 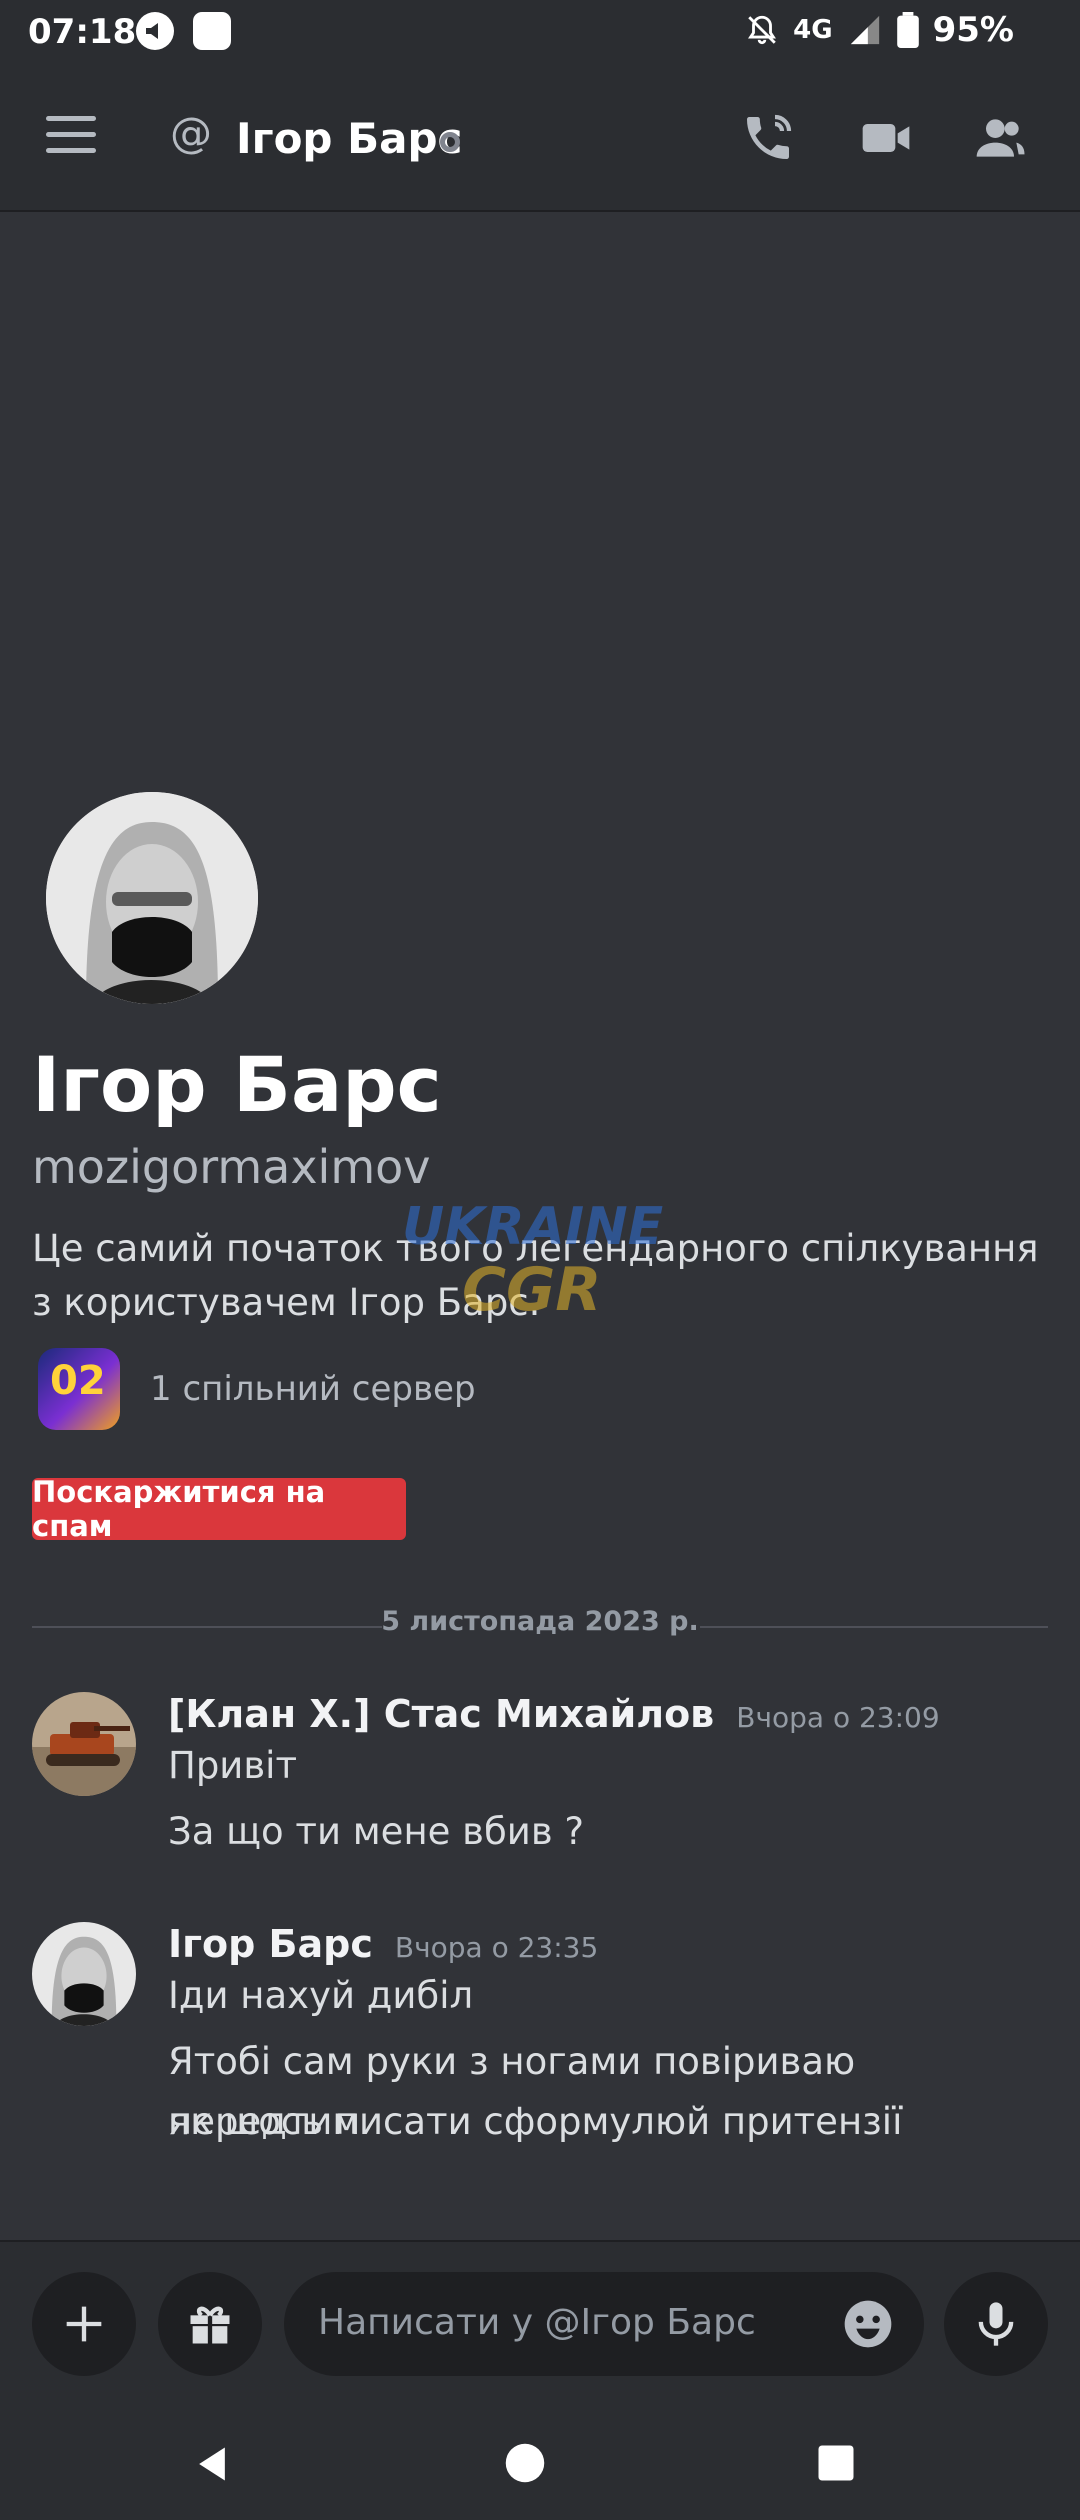 I want to click on watermark-logo: UKRAINE CGR, so click(x=532, y=1261).